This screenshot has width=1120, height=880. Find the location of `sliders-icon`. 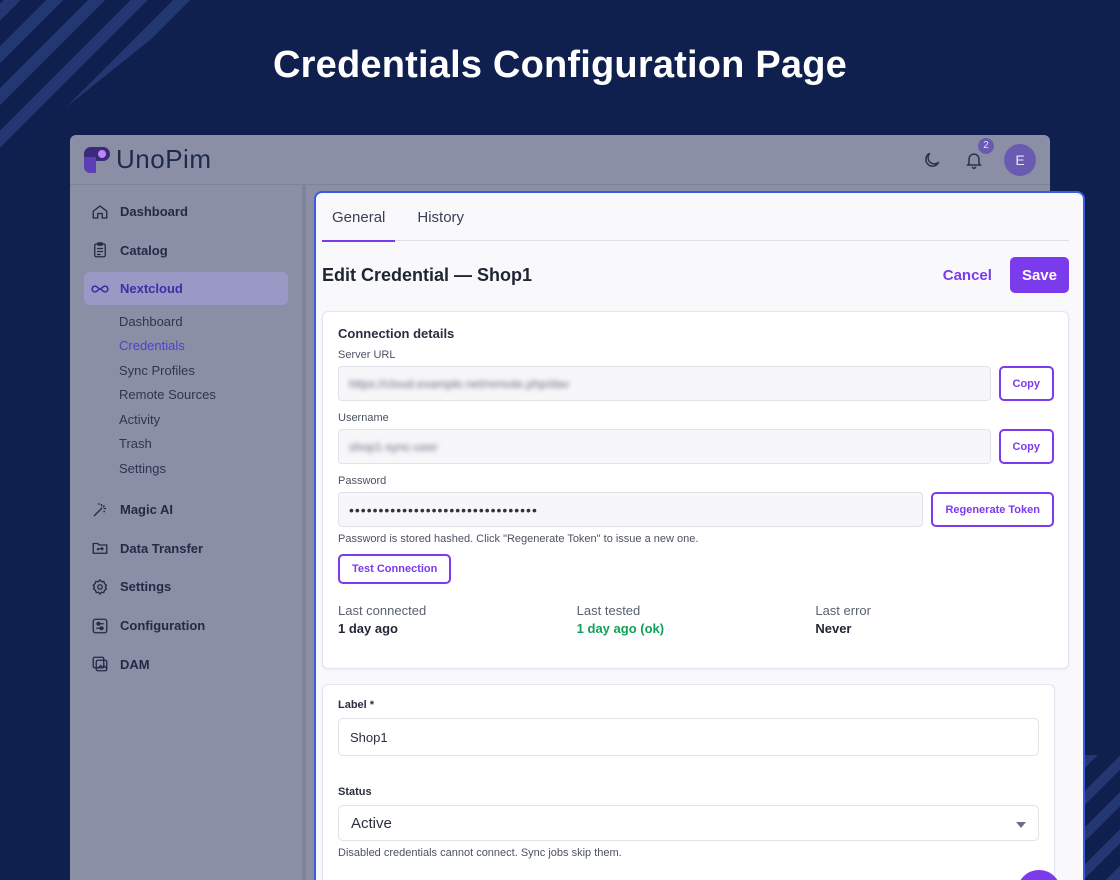

sliders-icon is located at coordinates (100, 626).